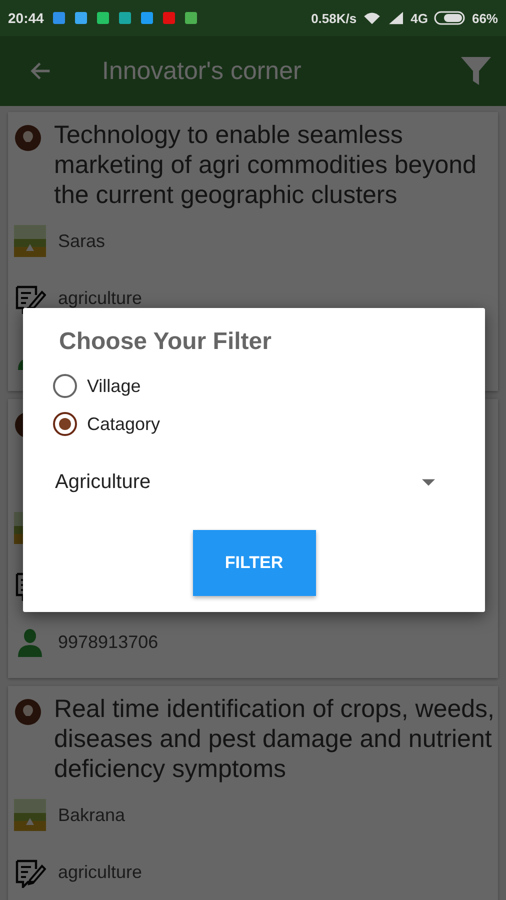 The width and height of the screenshot is (506, 900). What do you see at coordinates (485, 18) in the screenshot?
I see `battery-percent: 66%` at bounding box center [485, 18].